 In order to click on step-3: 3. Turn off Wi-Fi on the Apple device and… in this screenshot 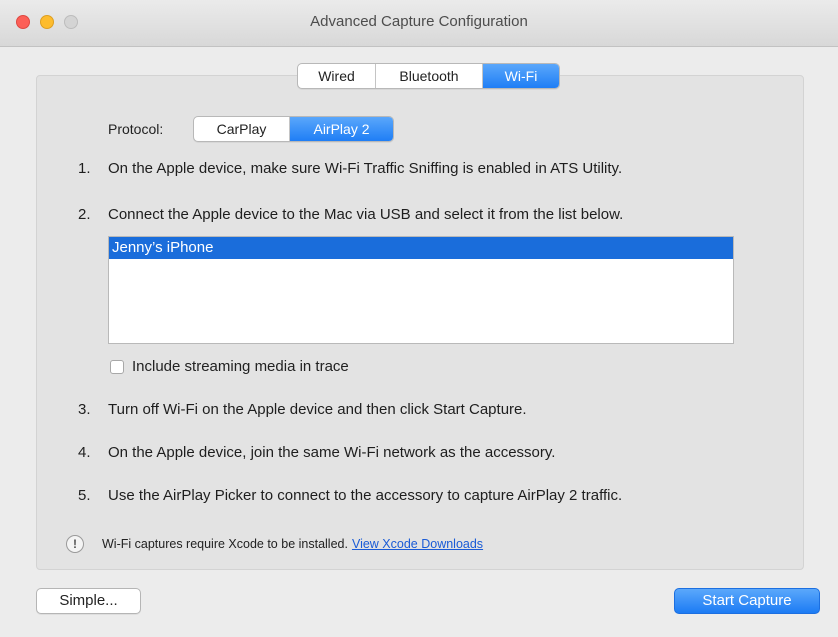, I will do `click(302, 409)`.